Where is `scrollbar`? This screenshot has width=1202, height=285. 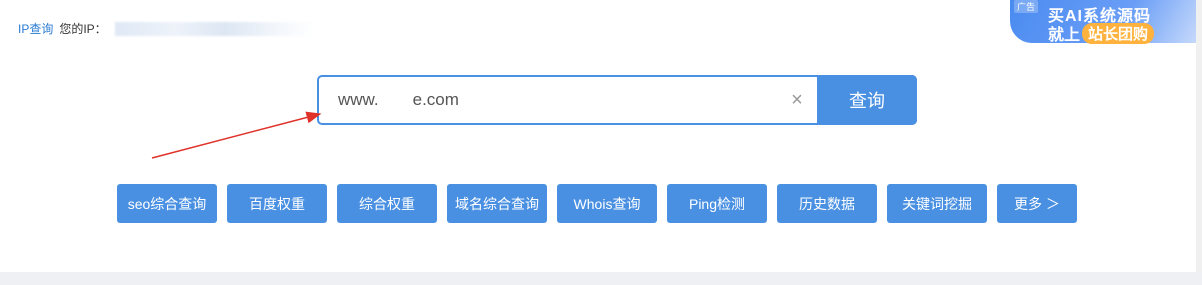 scrollbar is located at coordinates (1199, 136).